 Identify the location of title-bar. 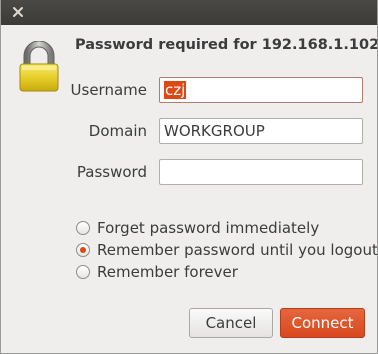
(189, 12).